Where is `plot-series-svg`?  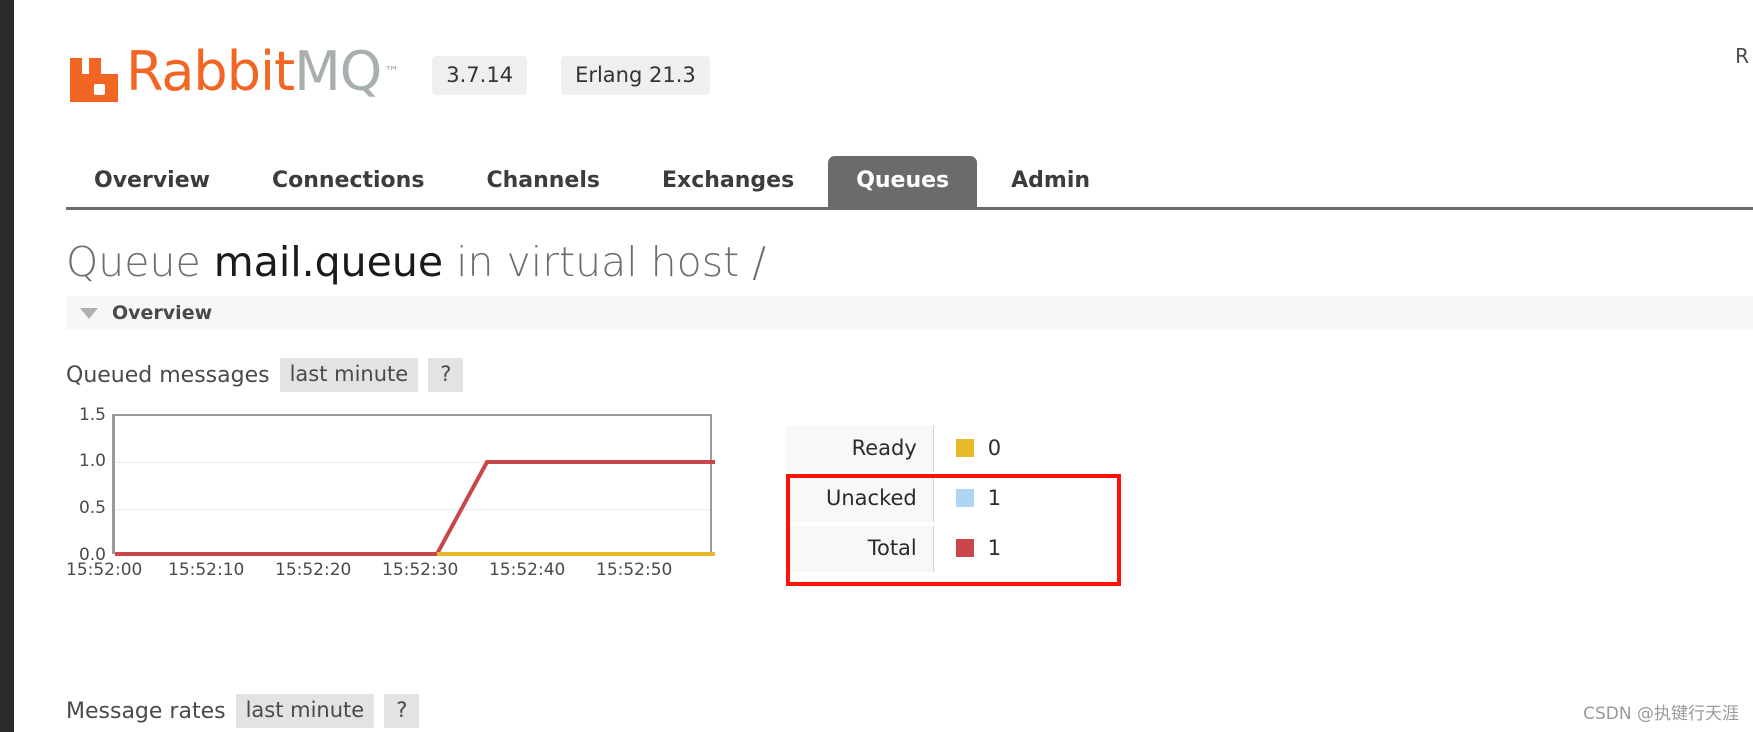 plot-series-svg is located at coordinates (415, 508).